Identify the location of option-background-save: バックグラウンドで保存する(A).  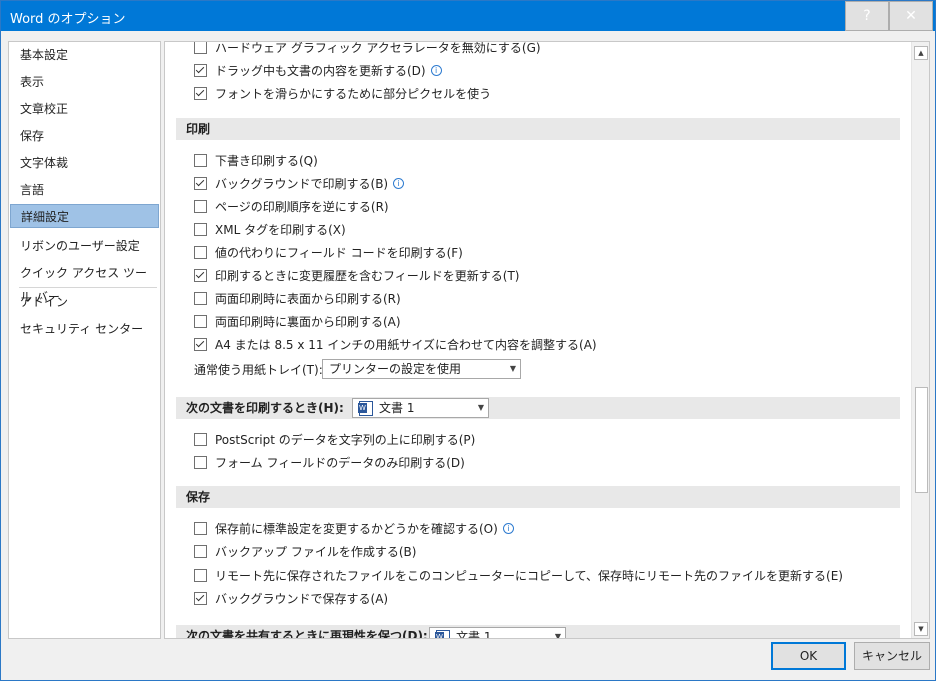
(291, 598).